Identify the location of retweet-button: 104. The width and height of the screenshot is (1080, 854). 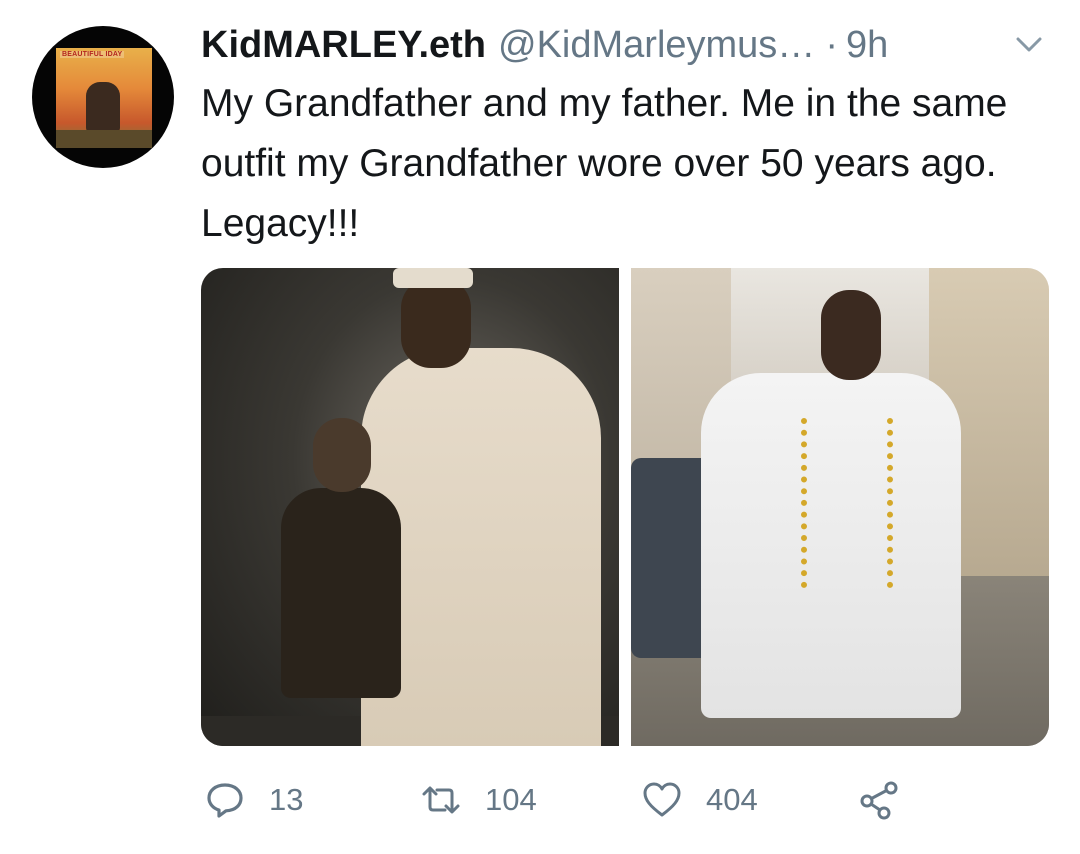
(479, 800).